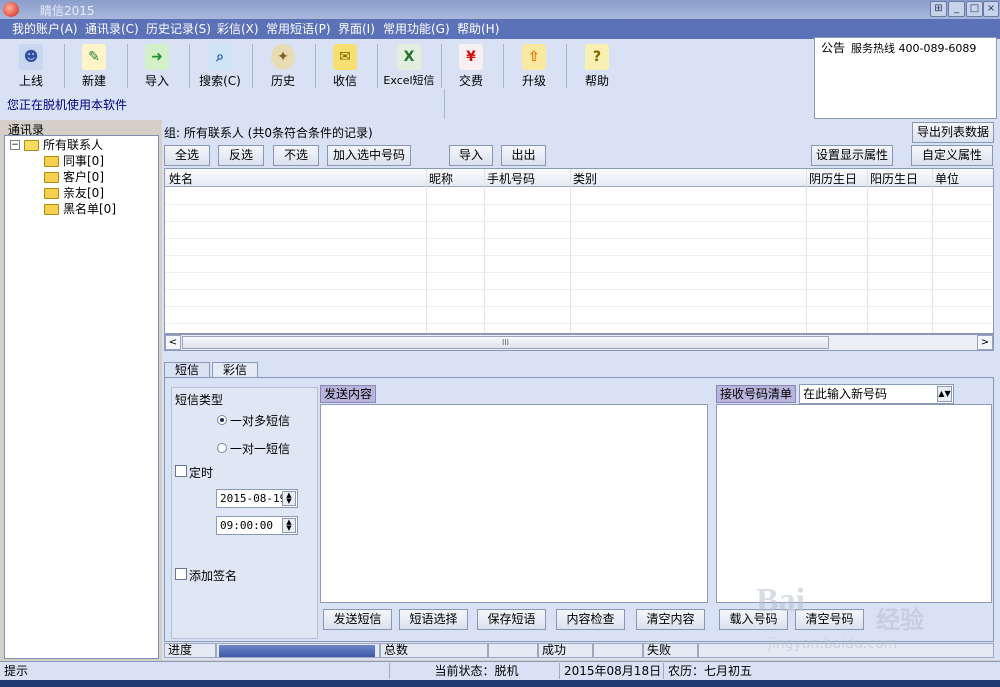  What do you see at coordinates (268, 133) in the screenshot?
I see `group-summary: 组: 所有联系人 (共0条符合条件的记录)` at bounding box center [268, 133].